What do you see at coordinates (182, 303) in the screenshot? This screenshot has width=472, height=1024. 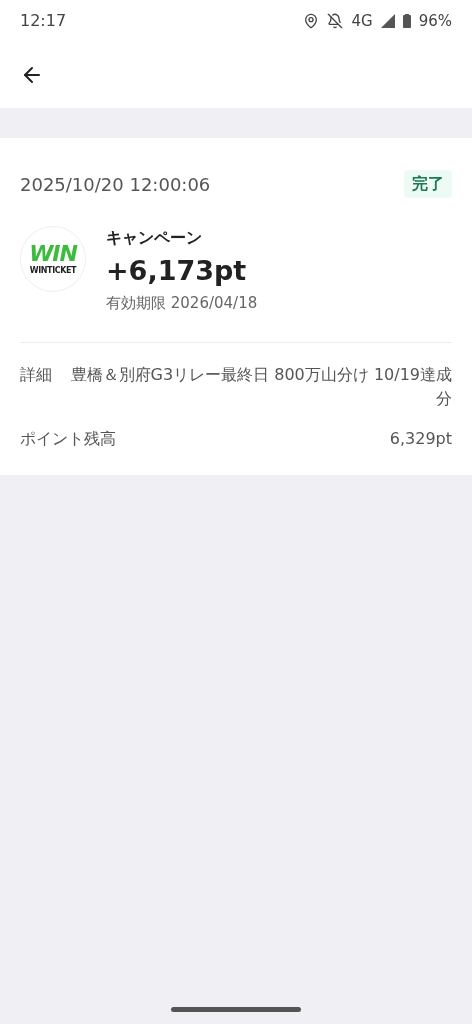 I see `expiry-date: 有効期限 2026/04/18` at bounding box center [182, 303].